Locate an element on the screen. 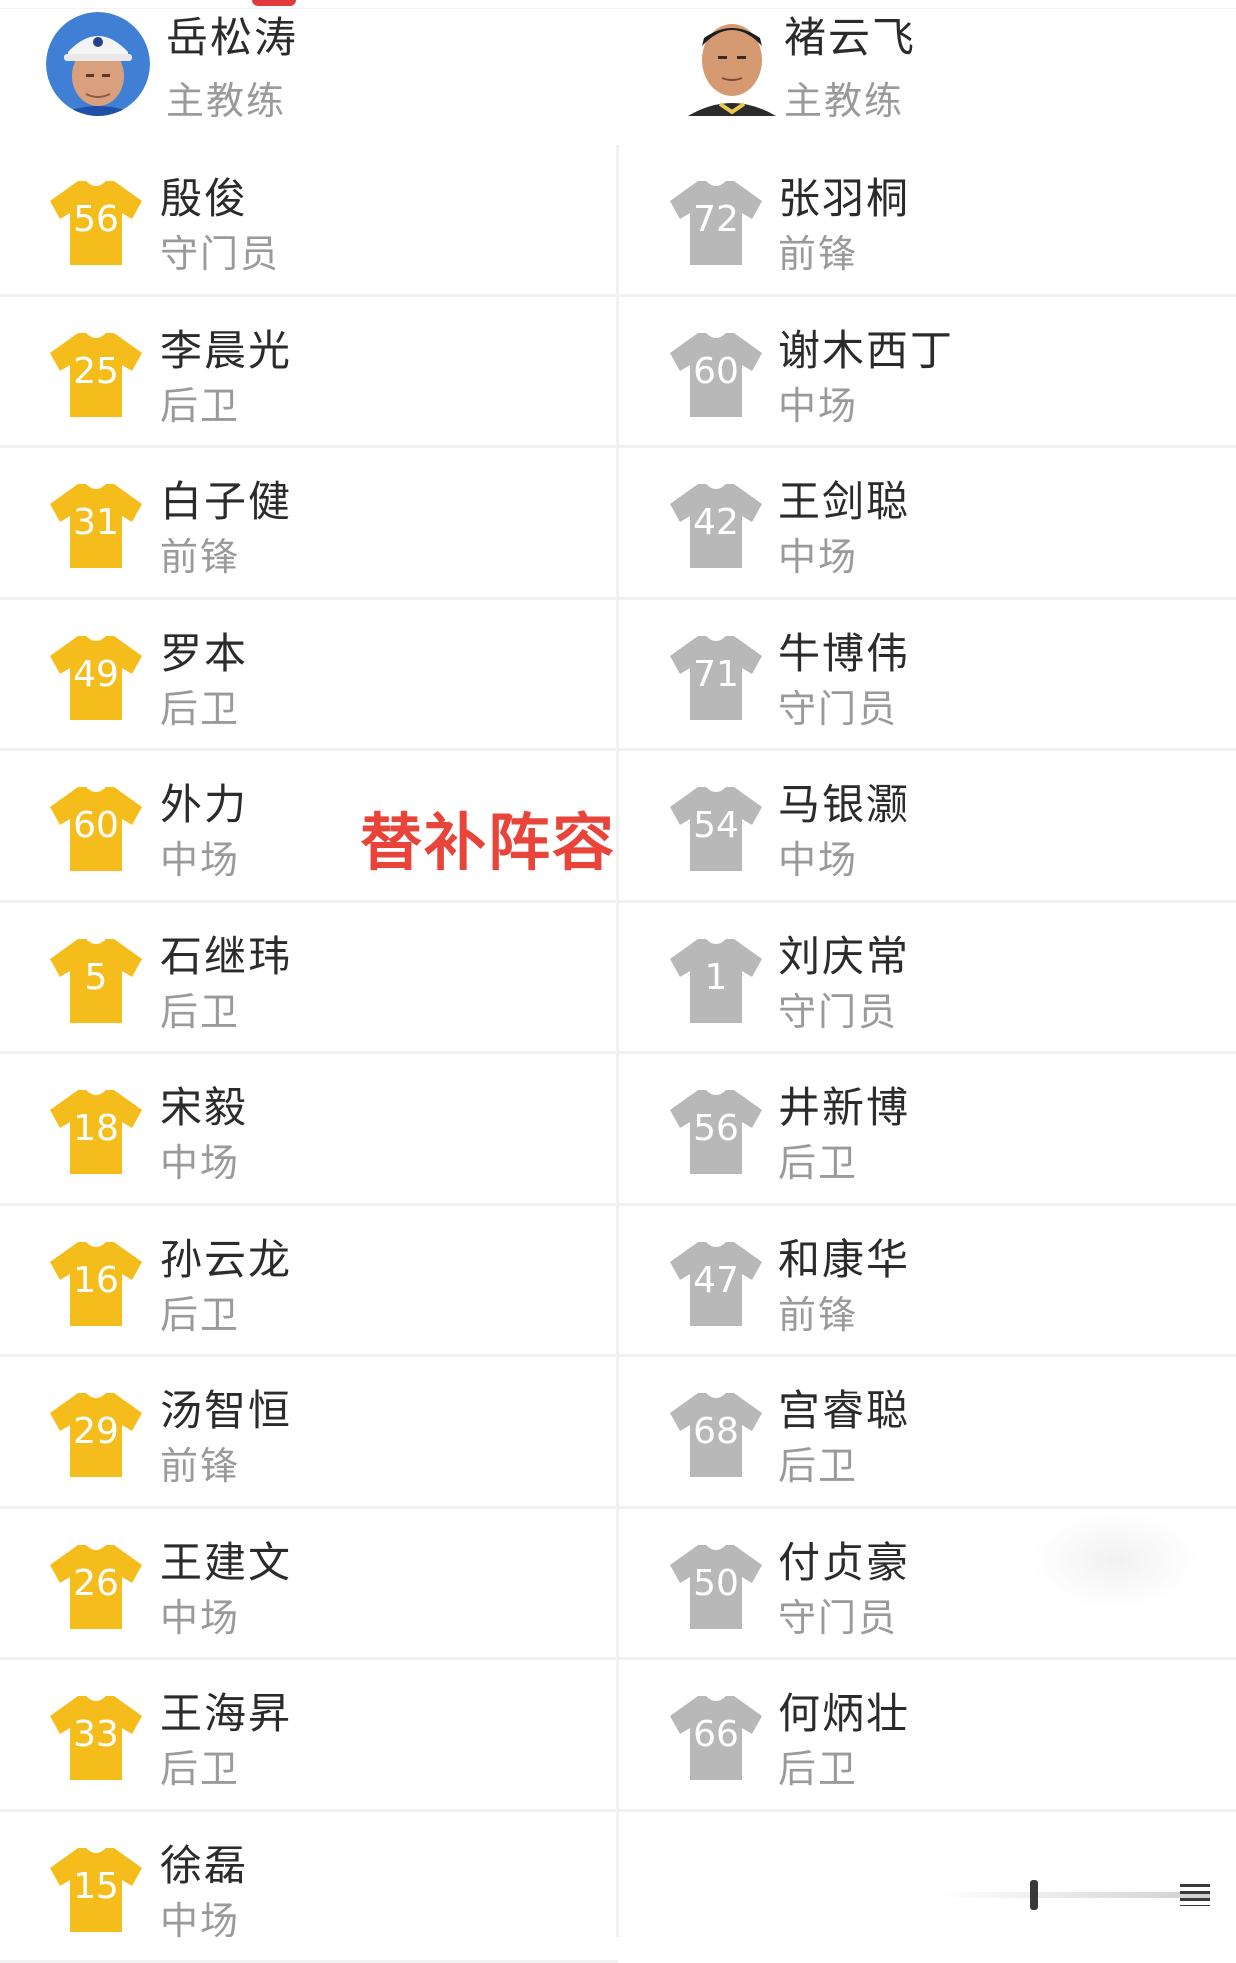  player-name: 罗本 is located at coordinates (204, 650).